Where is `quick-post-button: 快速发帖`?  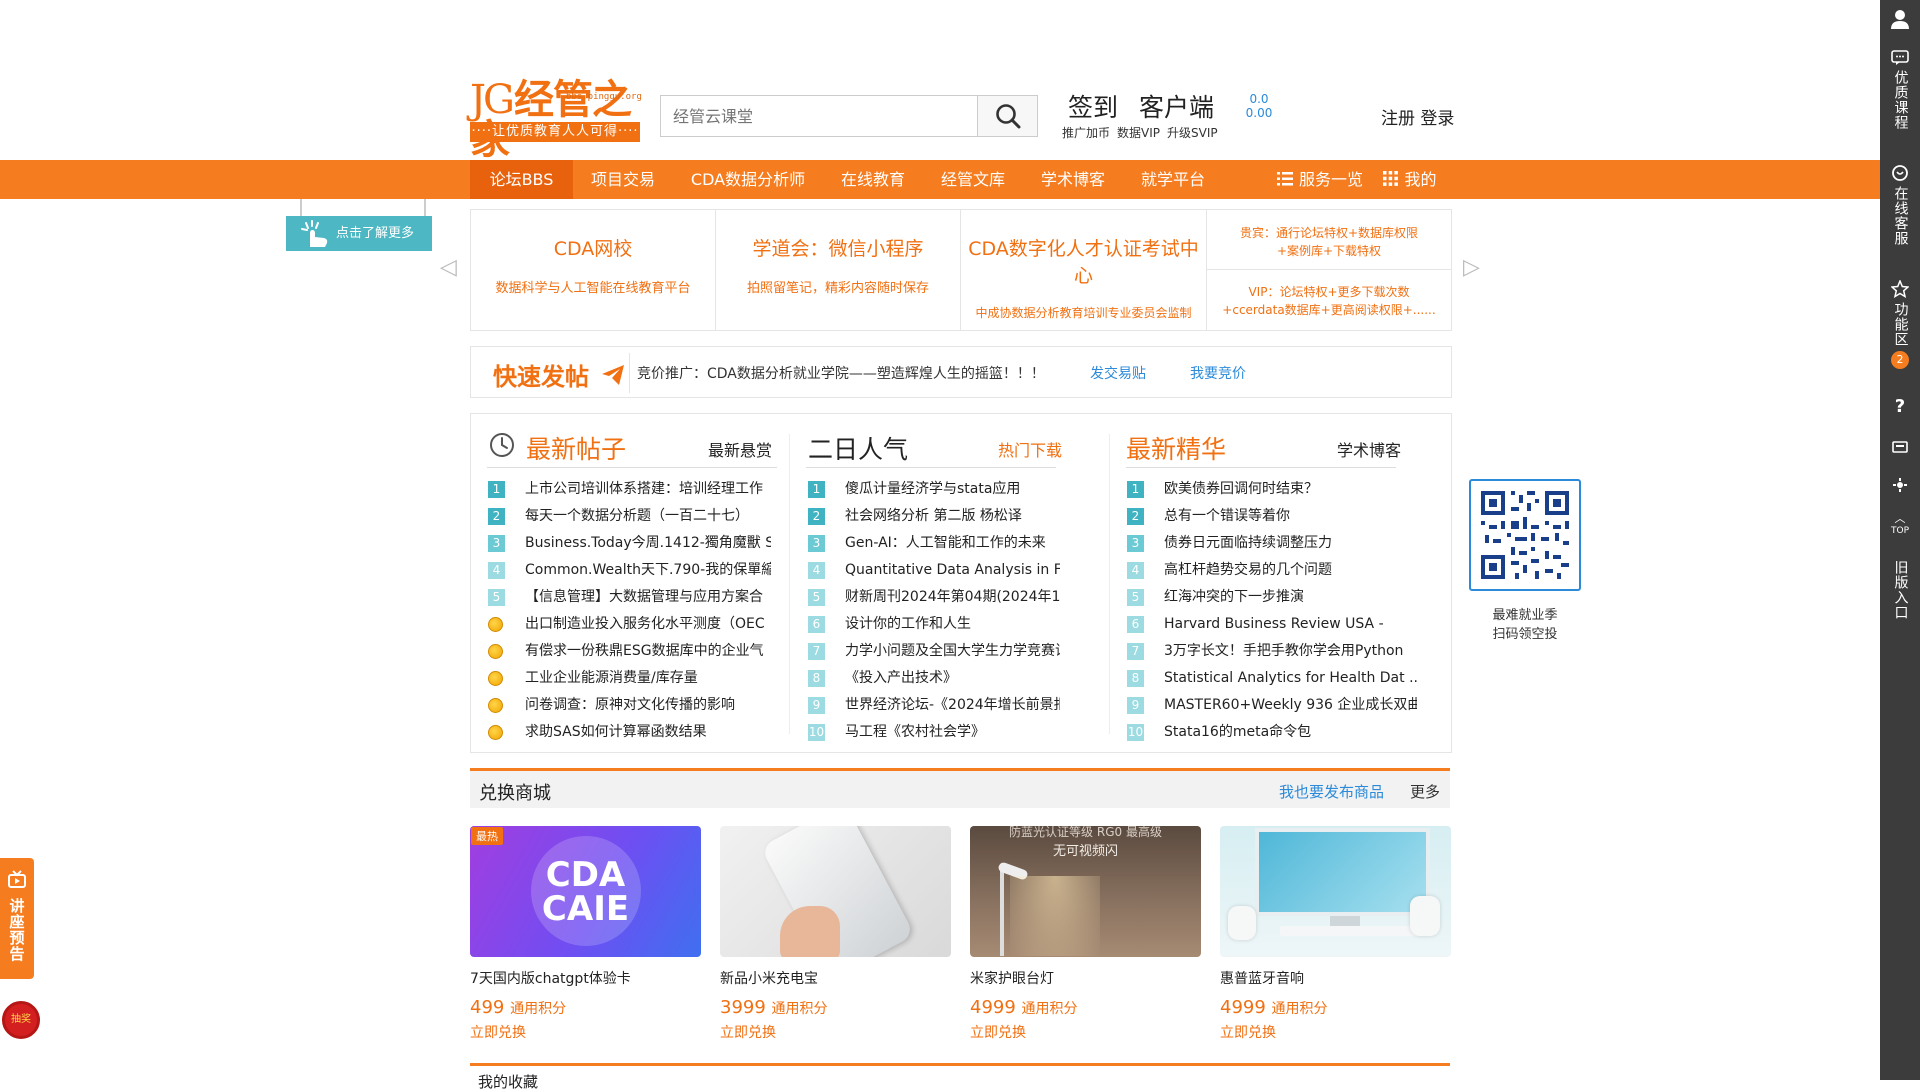
quick-post-button: 快速发帖 is located at coordinates (559, 374).